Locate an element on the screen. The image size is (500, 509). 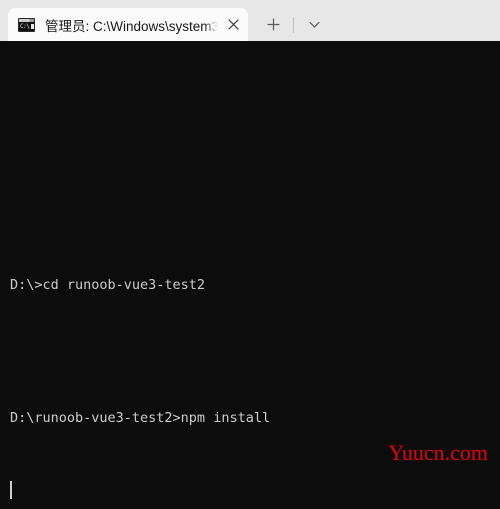
chevron-down-icon is located at coordinates (314, 24).